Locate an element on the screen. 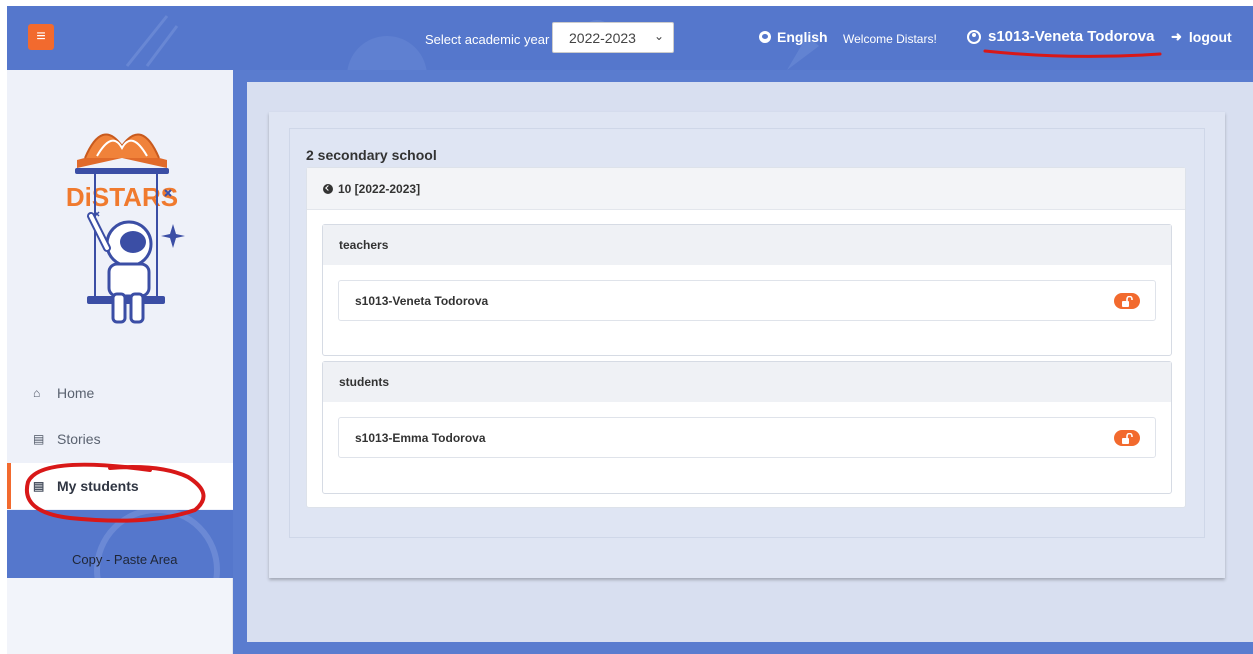 This screenshot has height=654, width=1253. teachers-group: teachers s1013-Veneta Todorova is located at coordinates (747, 290).